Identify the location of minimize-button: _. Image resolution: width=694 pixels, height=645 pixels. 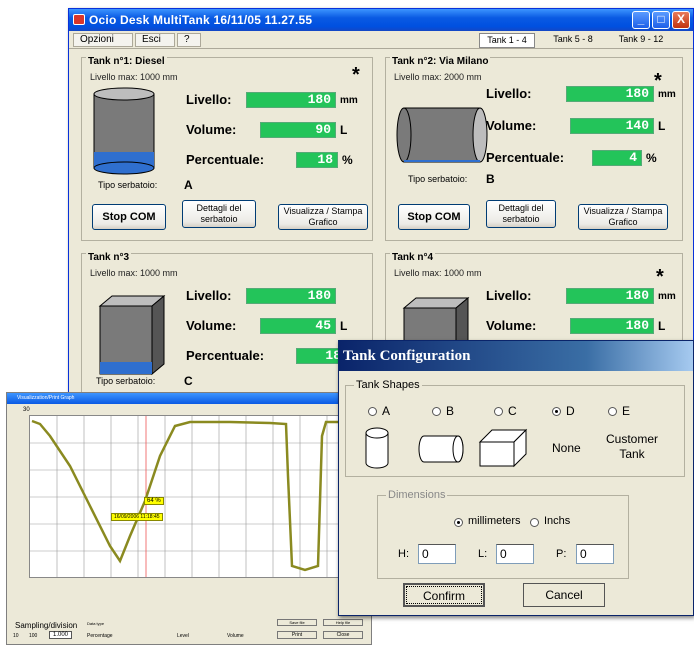
(641, 20).